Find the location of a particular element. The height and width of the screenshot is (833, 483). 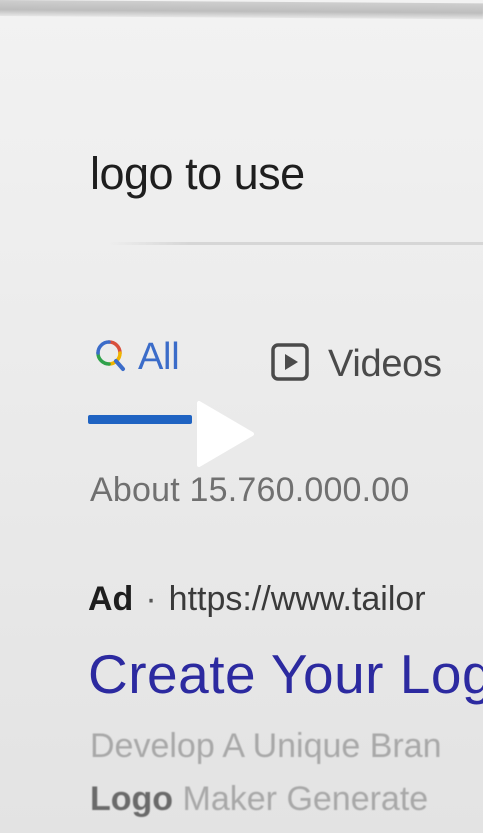

tab-all-label: All is located at coordinates (159, 357).